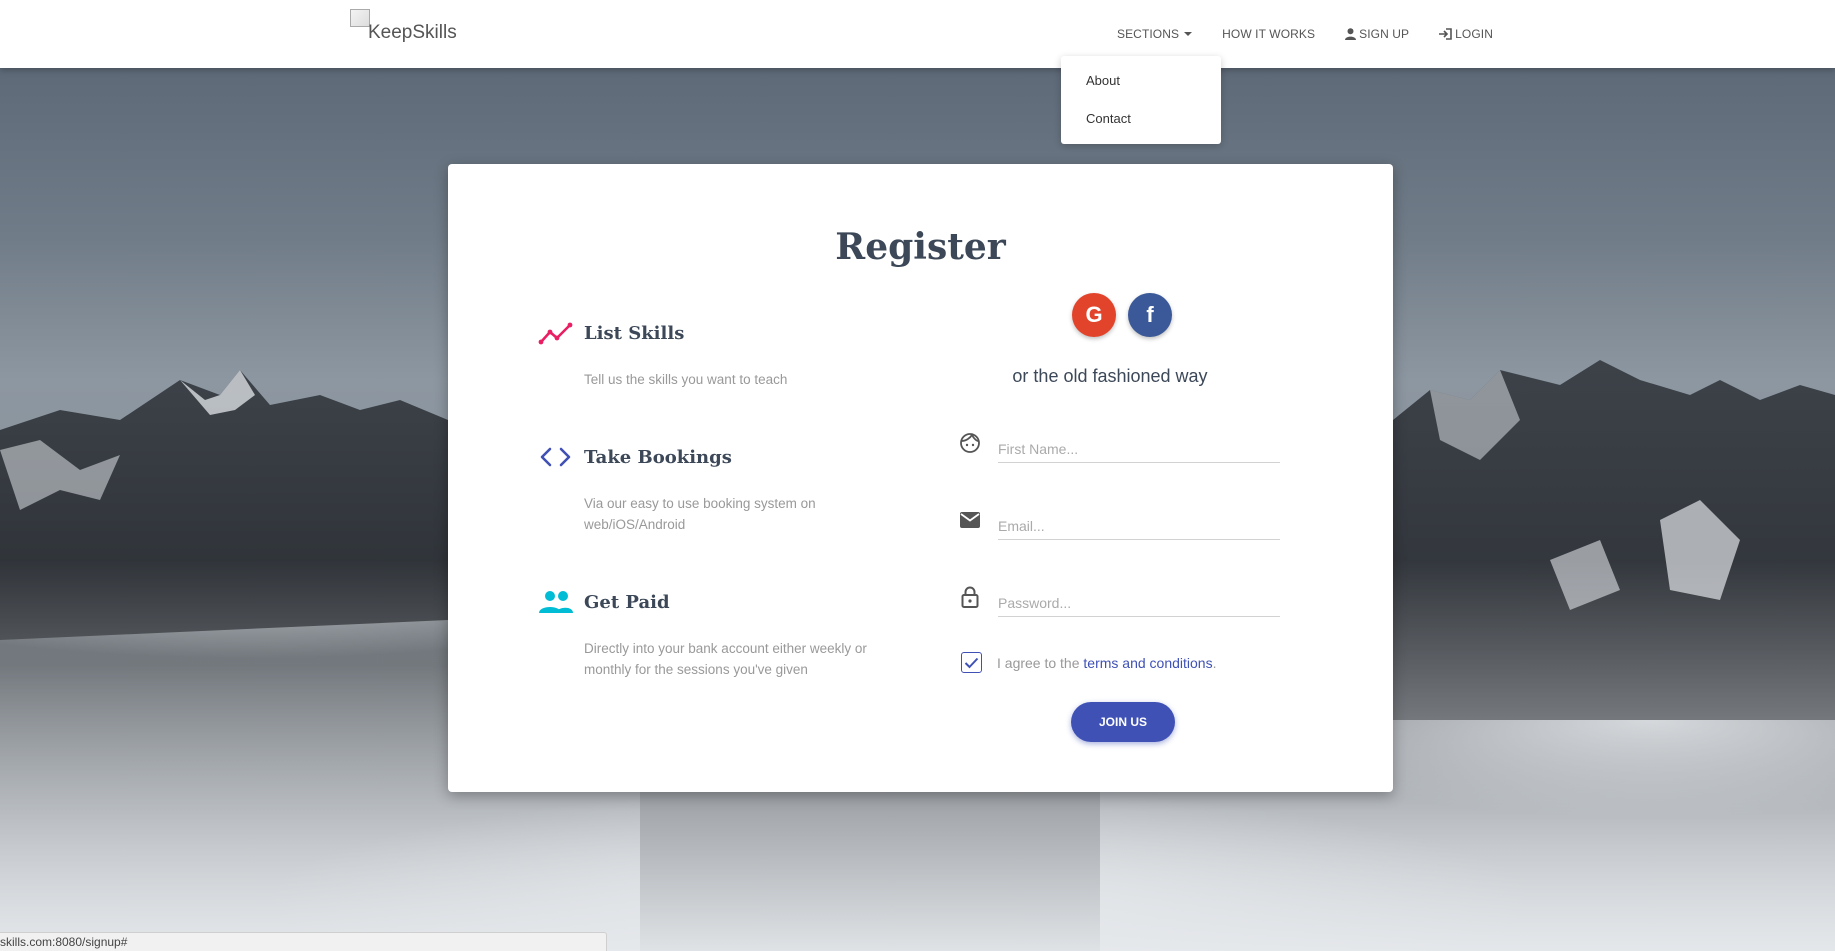 This screenshot has width=1835, height=951. Describe the element at coordinates (970, 520) in the screenshot. I see `mail-icon` at that location.